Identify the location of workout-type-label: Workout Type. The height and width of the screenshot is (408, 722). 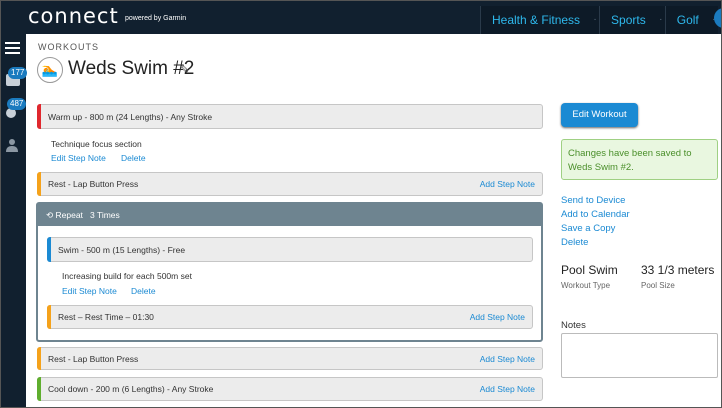
(586, 285).